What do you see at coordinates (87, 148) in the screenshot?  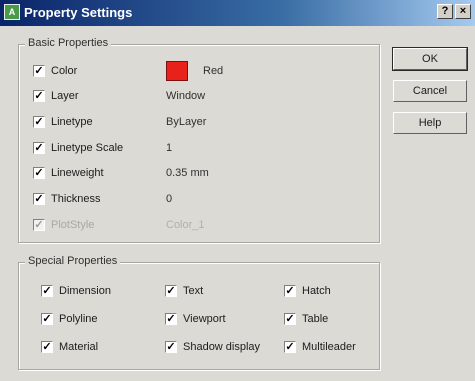 I see `linetype-scale-label: Linetype Scale` at bounding box center [87, 148].